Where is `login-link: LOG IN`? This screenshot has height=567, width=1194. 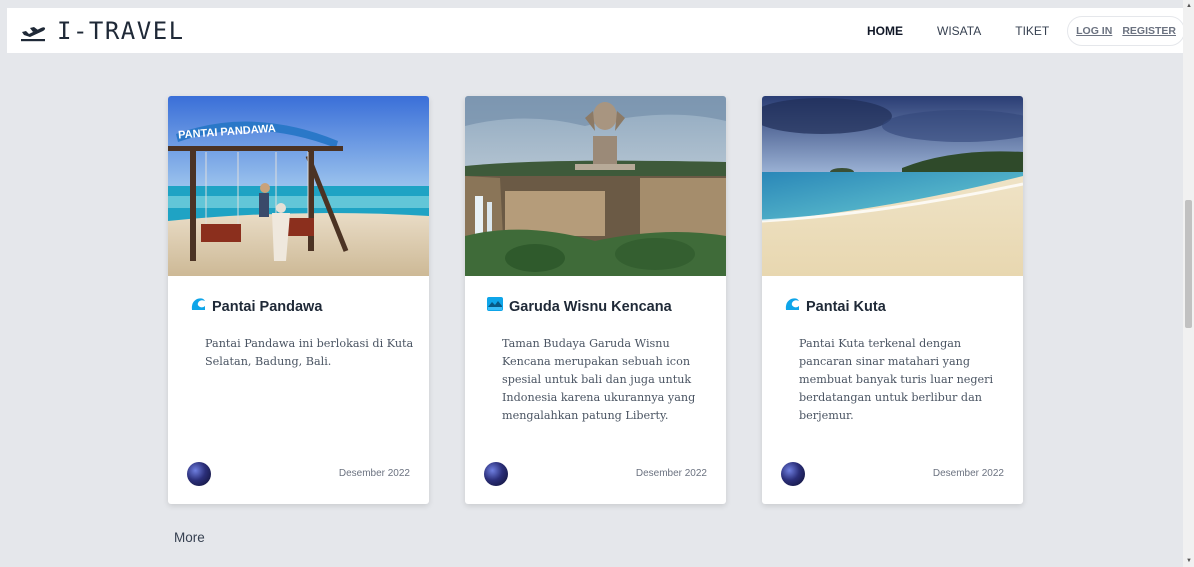
login-link: LOG IN is located at coordinates (1094, 31).